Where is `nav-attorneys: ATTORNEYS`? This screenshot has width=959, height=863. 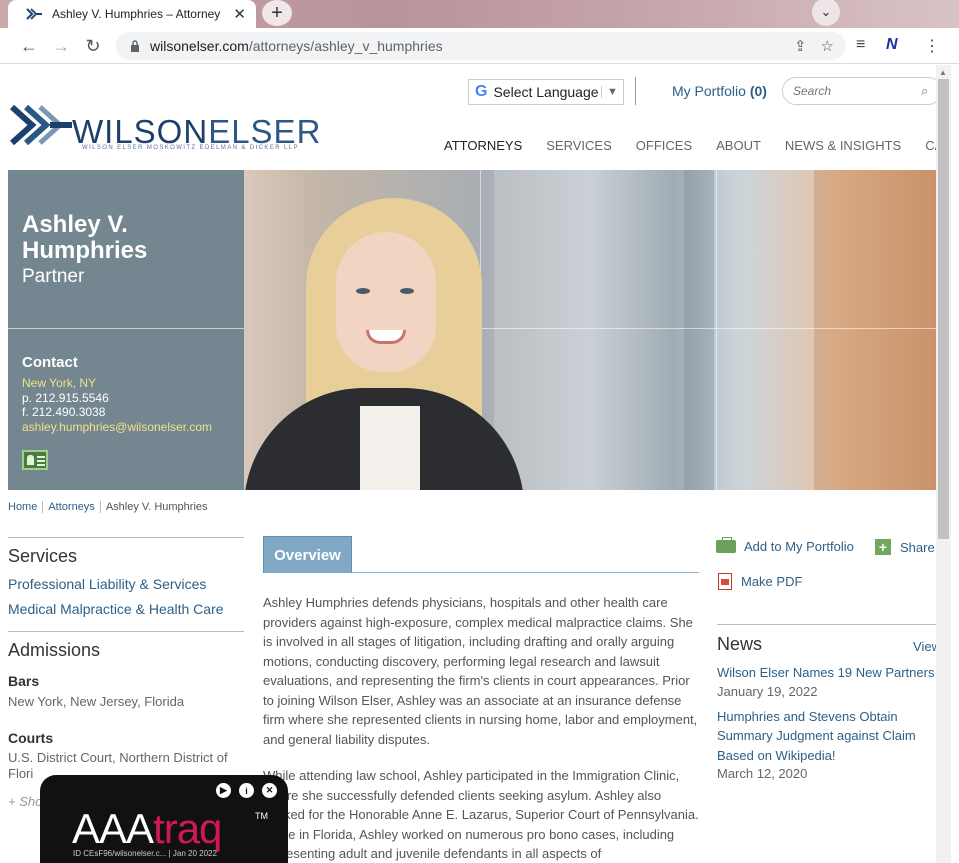
nav-attorneys: ATTORNEYS is located at coordinates (483, 145).